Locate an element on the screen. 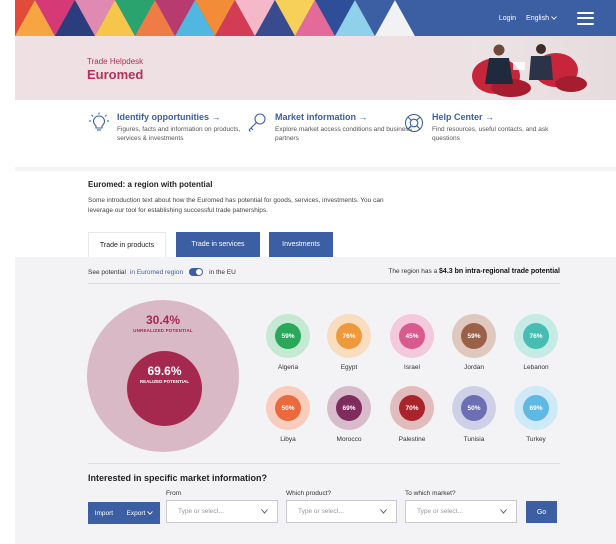 The height and width of the screenshot is (544, 616). hero-subtitle: Trade Helpdesk is located at coordinates (115, 61).